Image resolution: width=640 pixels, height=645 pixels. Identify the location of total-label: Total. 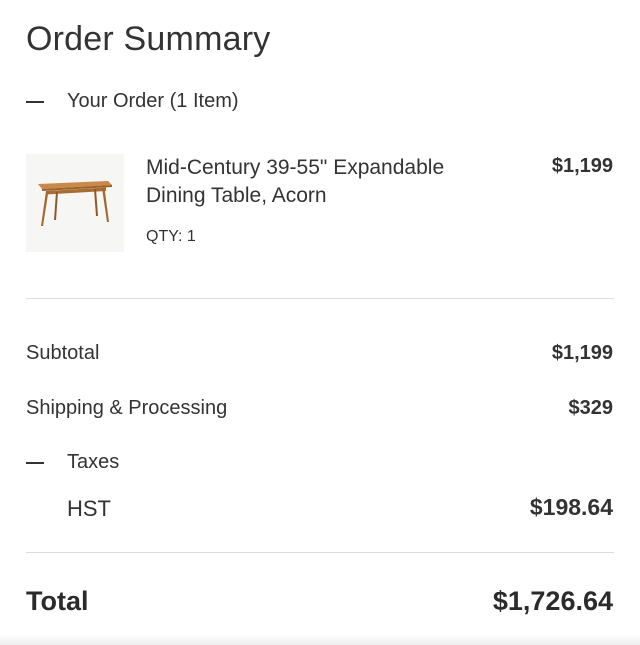
(57, 601).